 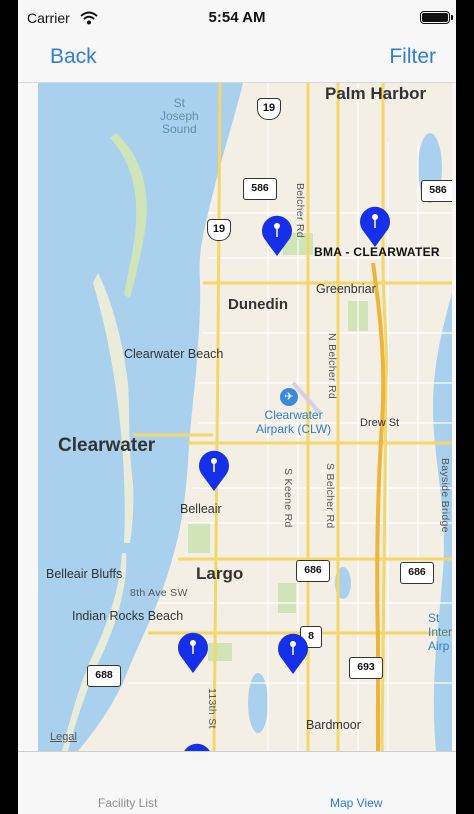 What do you see at coordinates (84, 574) in the screenshot?
I see `label-belleair-bluffs: Belleair Bluffs` at bounding box center [84, 574].